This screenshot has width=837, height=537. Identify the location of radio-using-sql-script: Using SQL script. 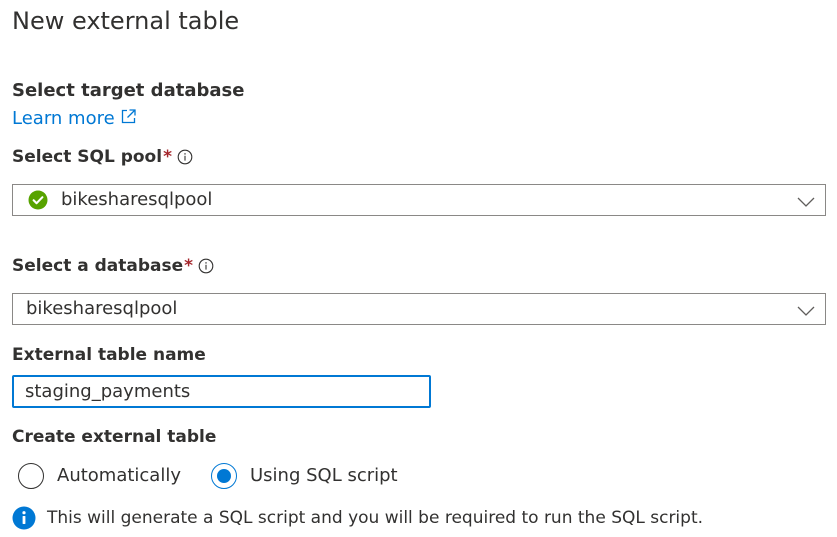
(304, 476).